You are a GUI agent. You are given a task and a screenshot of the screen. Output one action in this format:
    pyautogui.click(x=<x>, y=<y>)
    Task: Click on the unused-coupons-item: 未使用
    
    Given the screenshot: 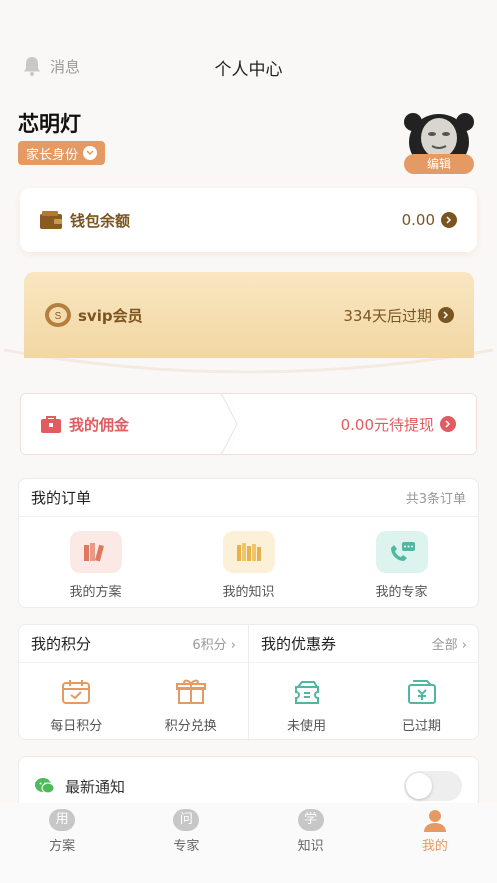 What is the action you would take?
    pyautogui.click(x=307, y=706)
    